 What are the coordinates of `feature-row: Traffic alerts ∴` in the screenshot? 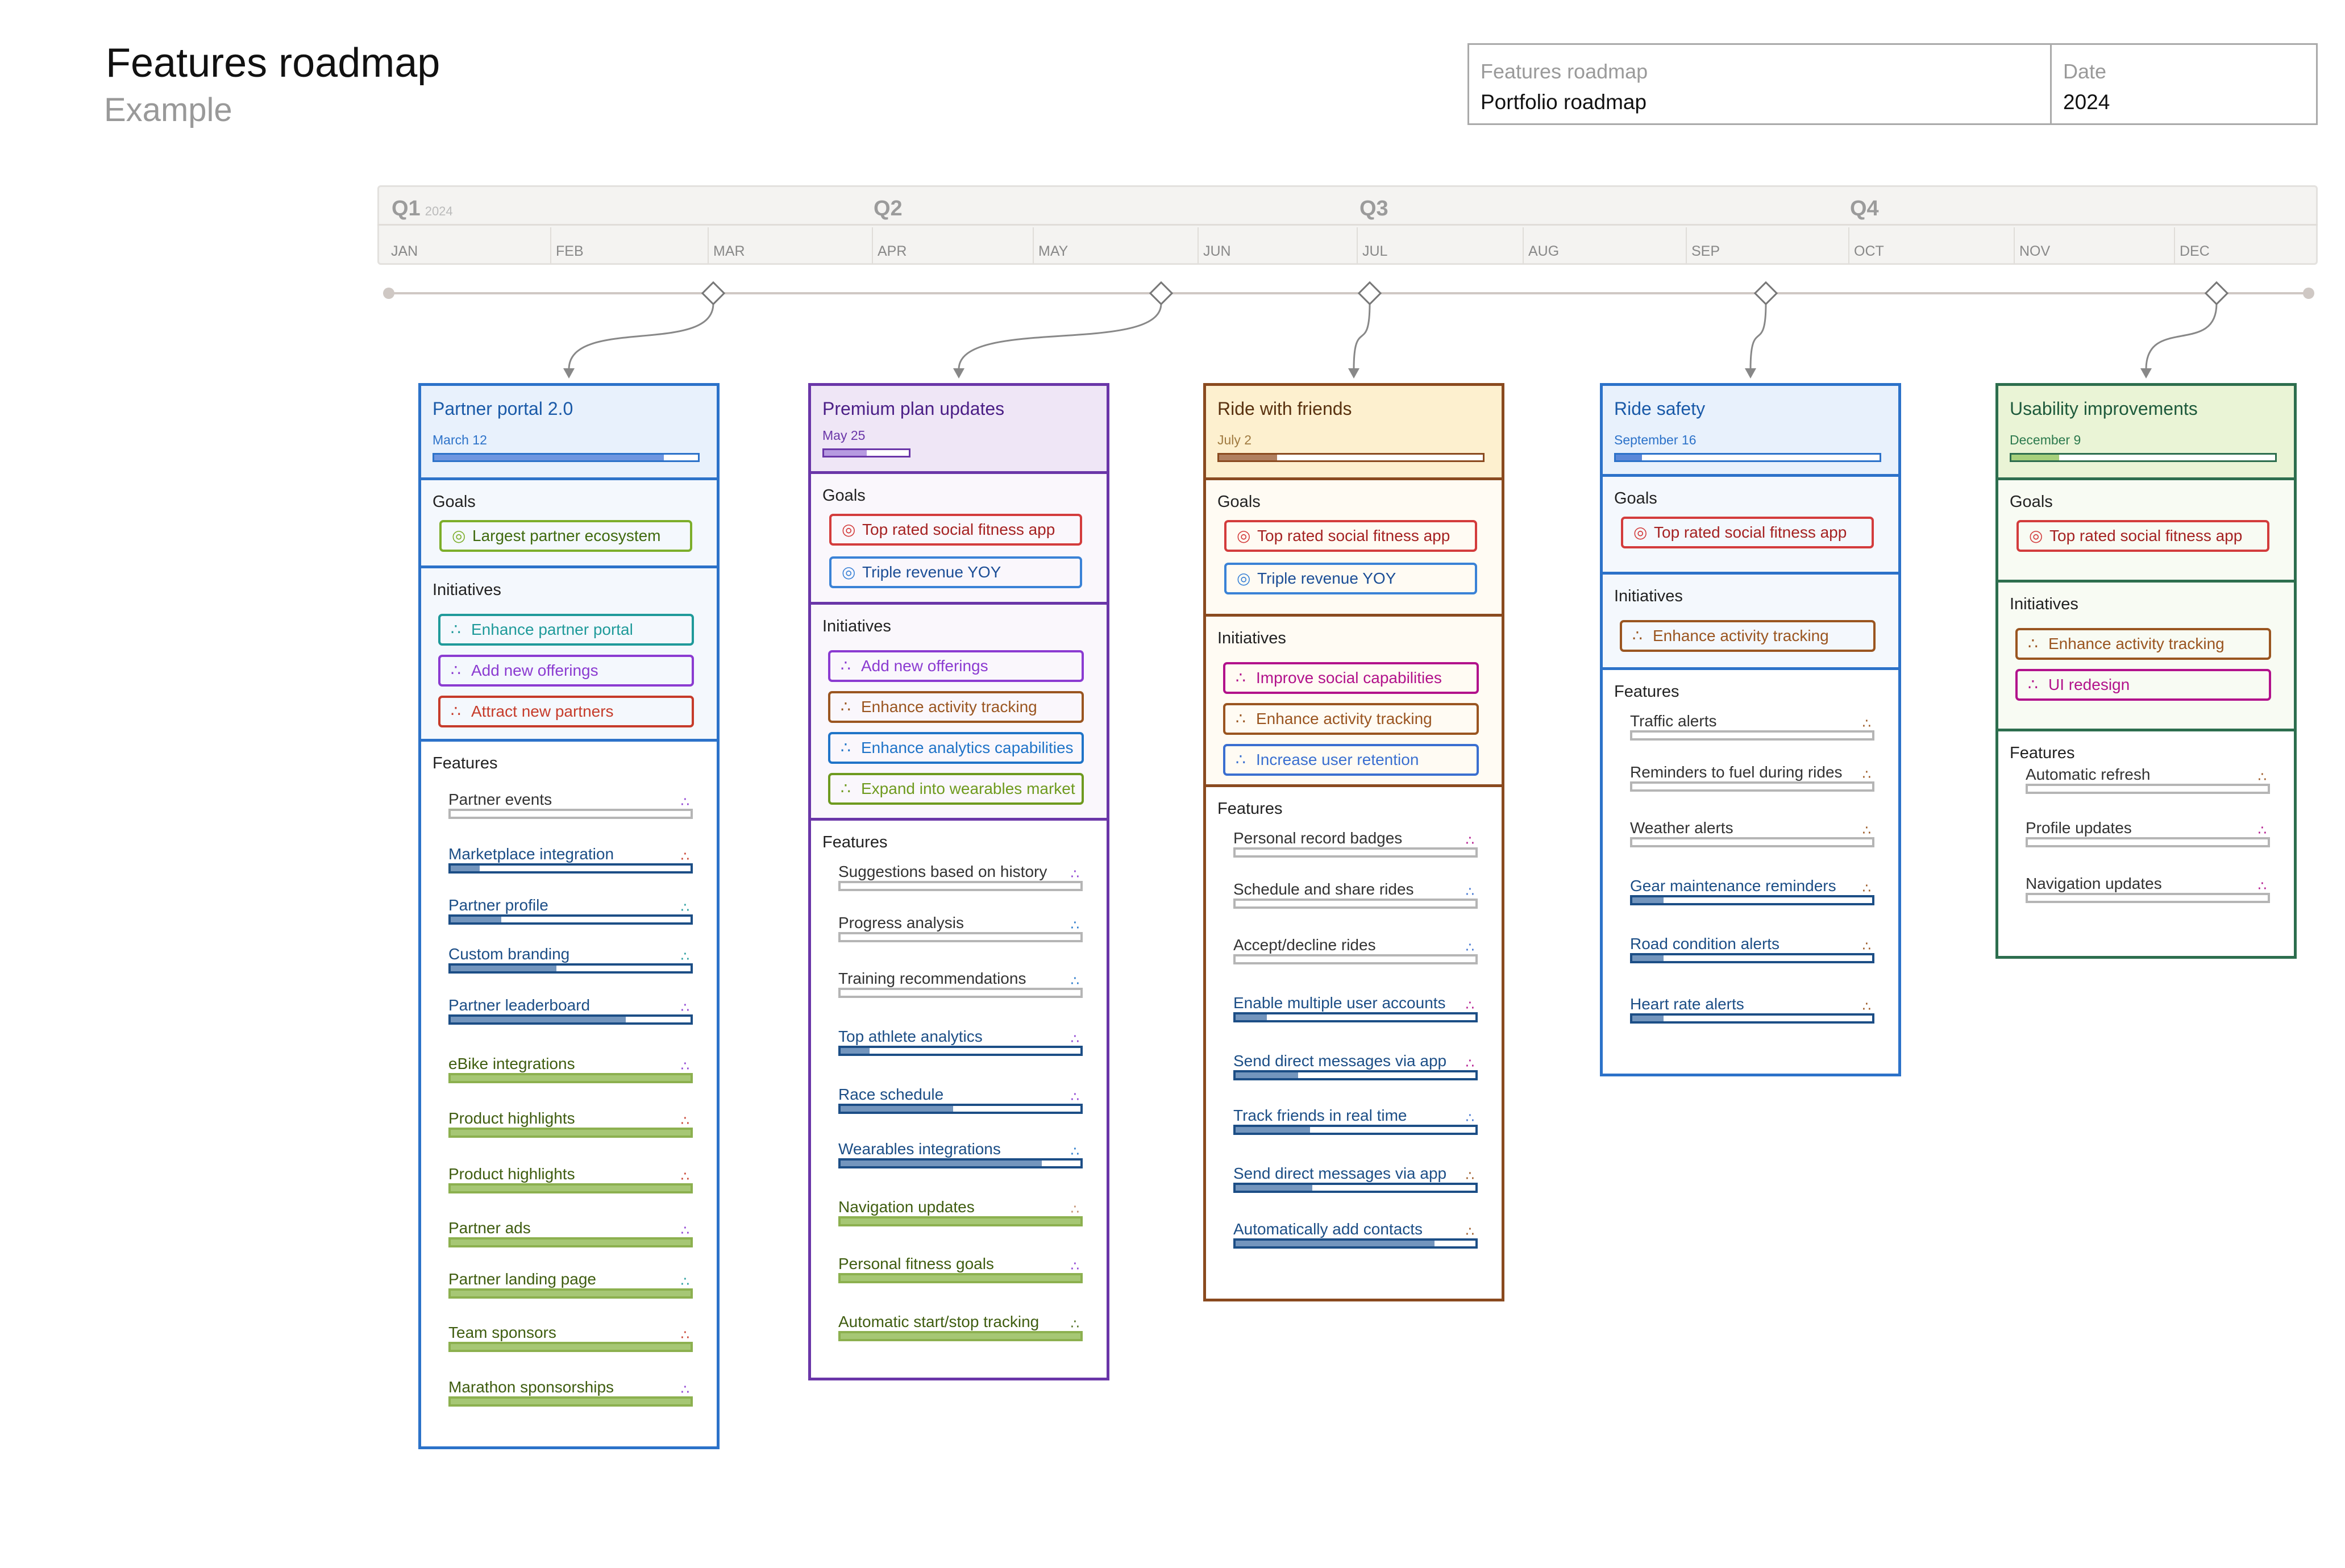 It's located at (1752, 731).